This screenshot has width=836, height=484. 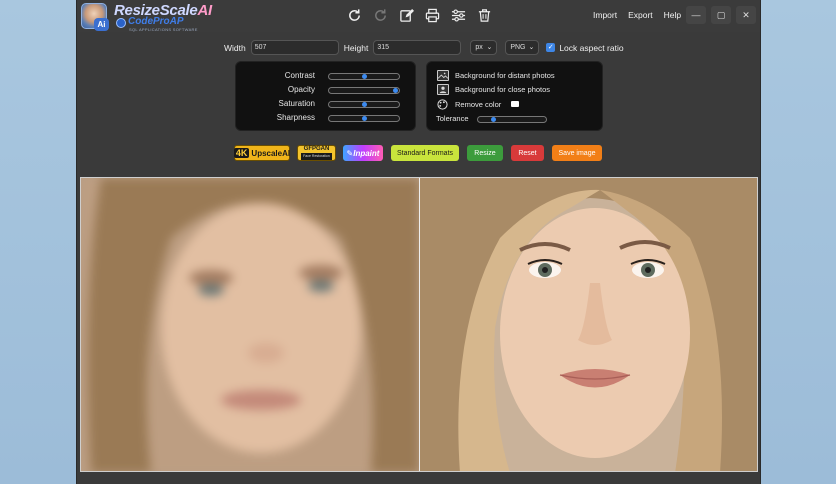 I want to click on sharpness-slider-knob, so click(x=364, y=118).